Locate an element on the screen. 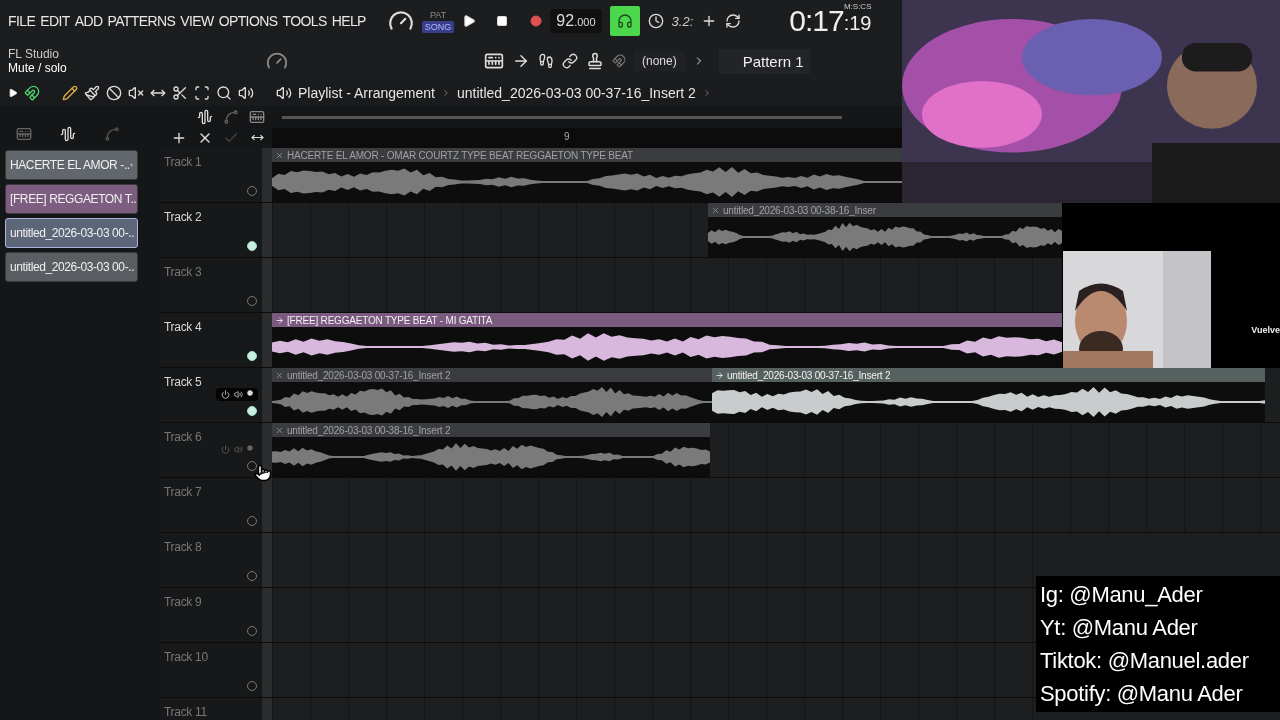 The width and height of the screenshot is (1280, 720). picker-item: [FREE] REGGAETON T.. is located at coordinates (71, 199).